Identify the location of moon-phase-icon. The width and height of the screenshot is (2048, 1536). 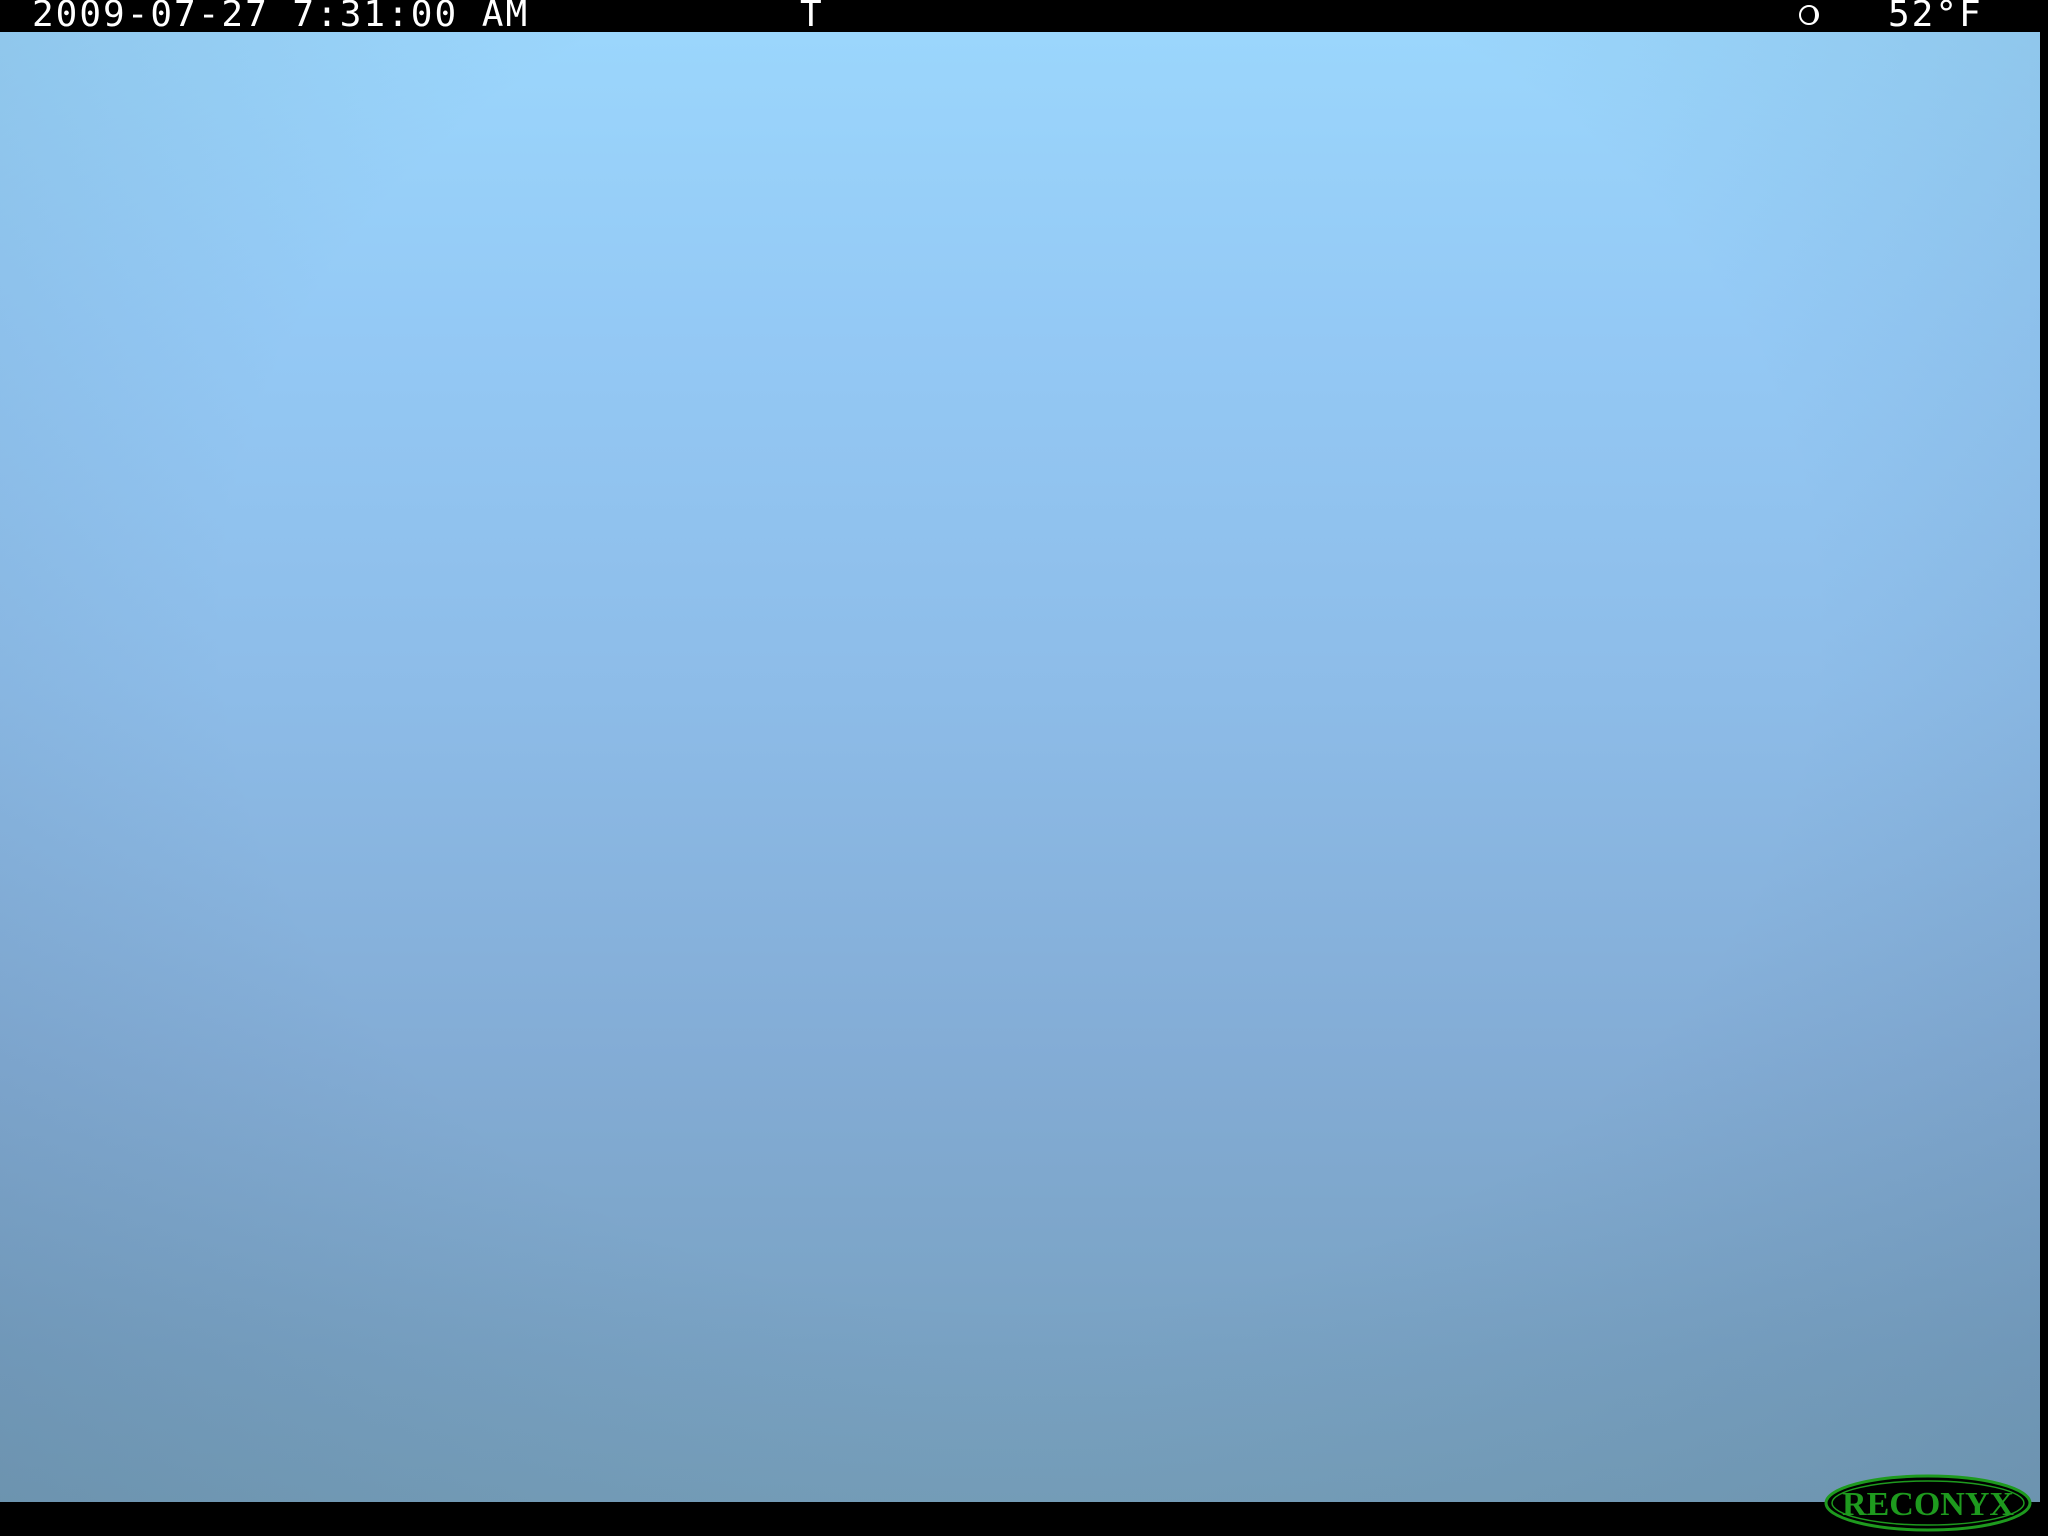
(1809, 15).